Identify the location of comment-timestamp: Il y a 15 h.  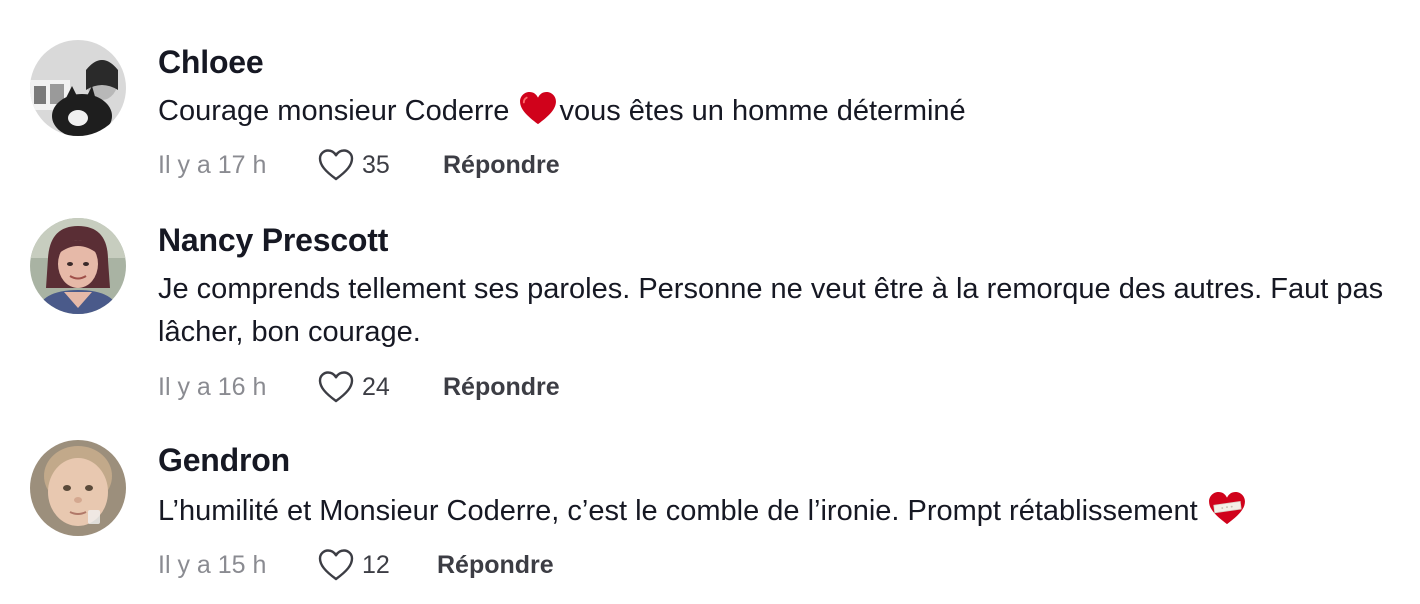
(212, 564).